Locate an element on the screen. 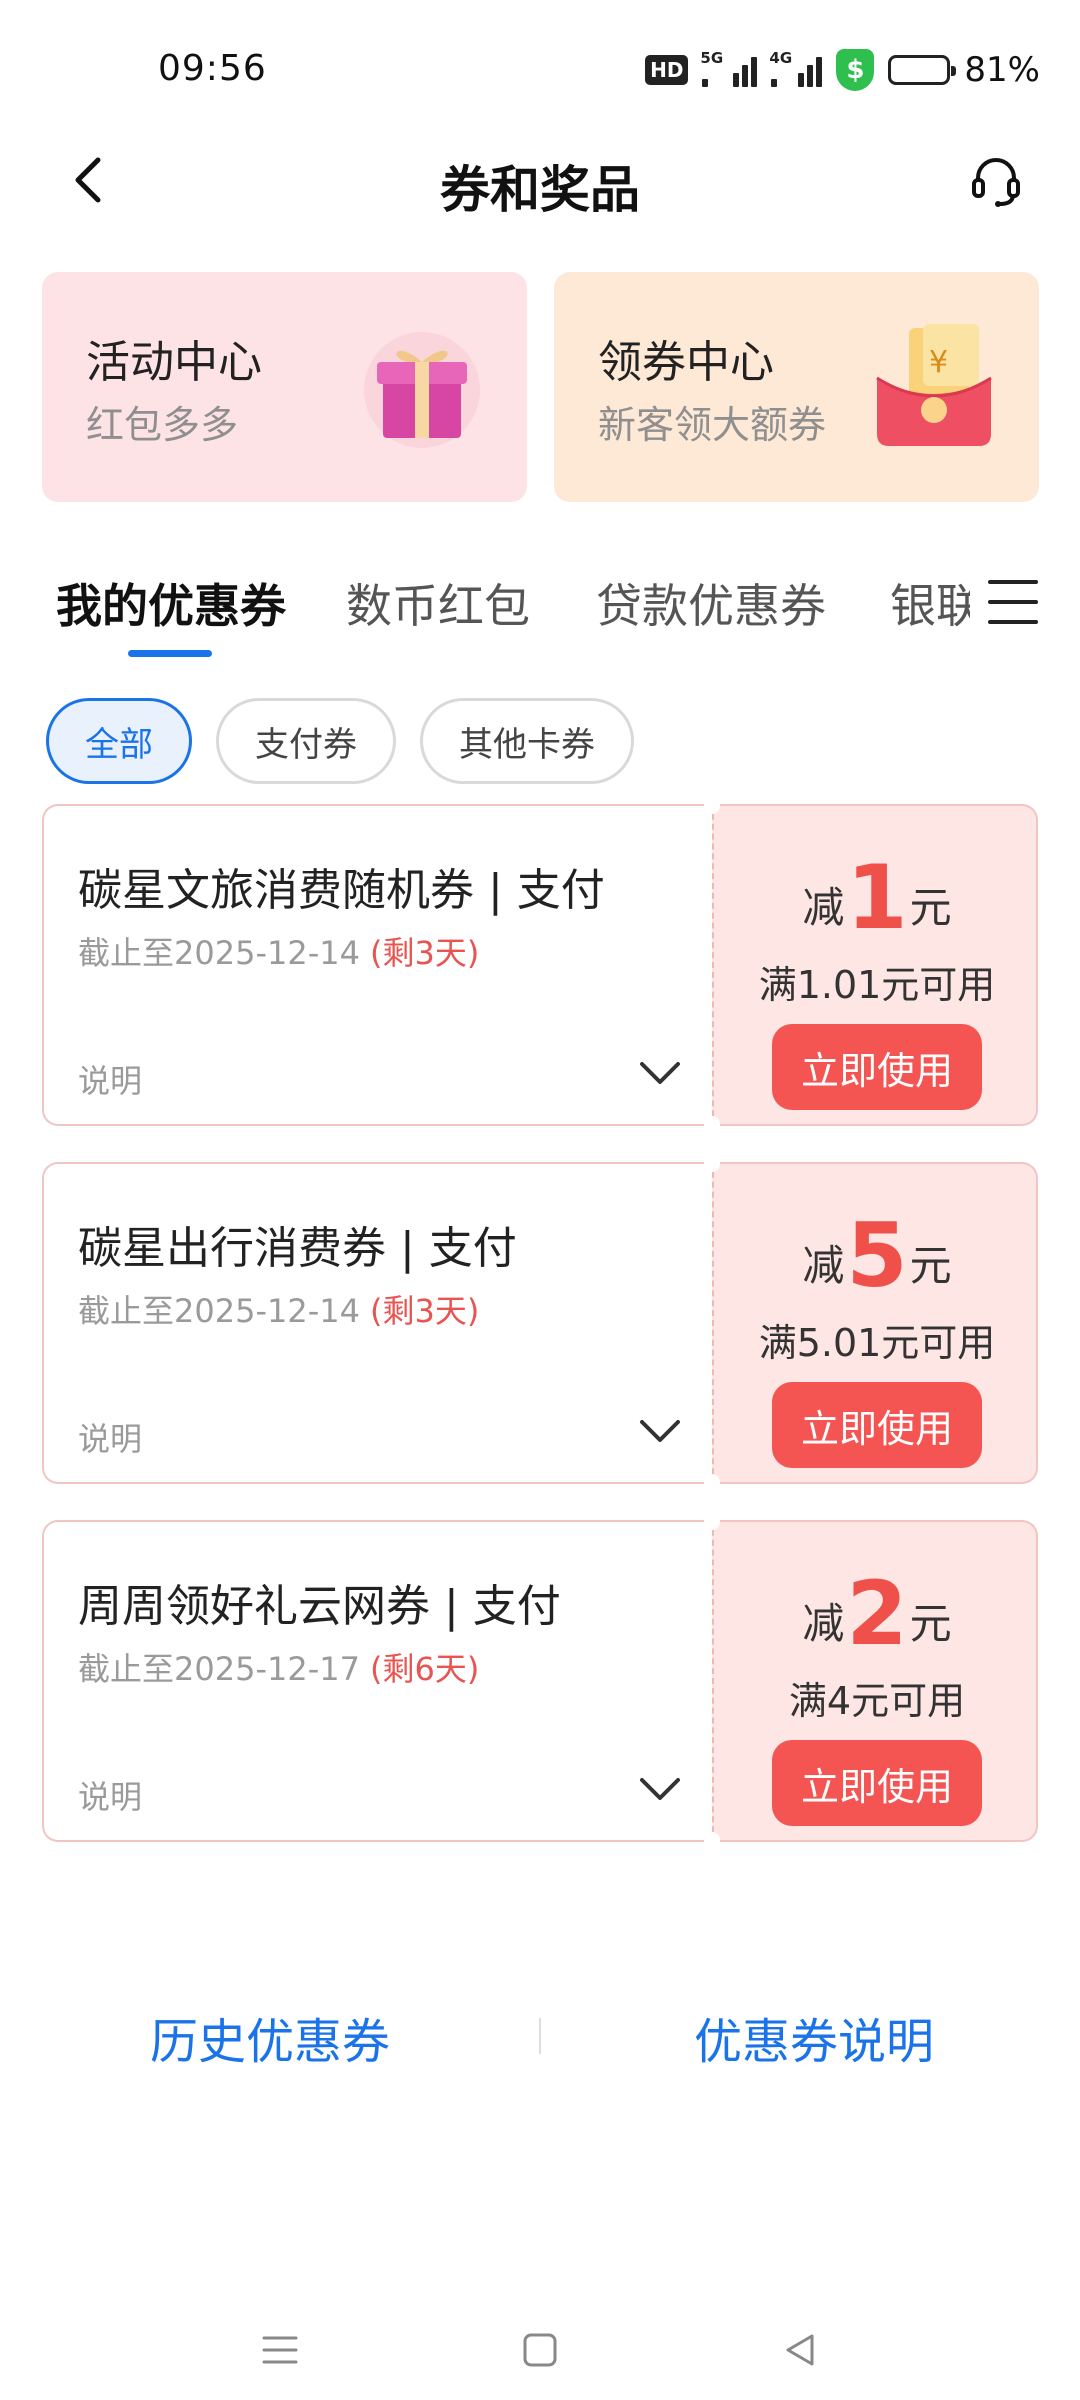  footer-links: 历史优惠券 优惠券说明 is located at coordinates (540, 2030).